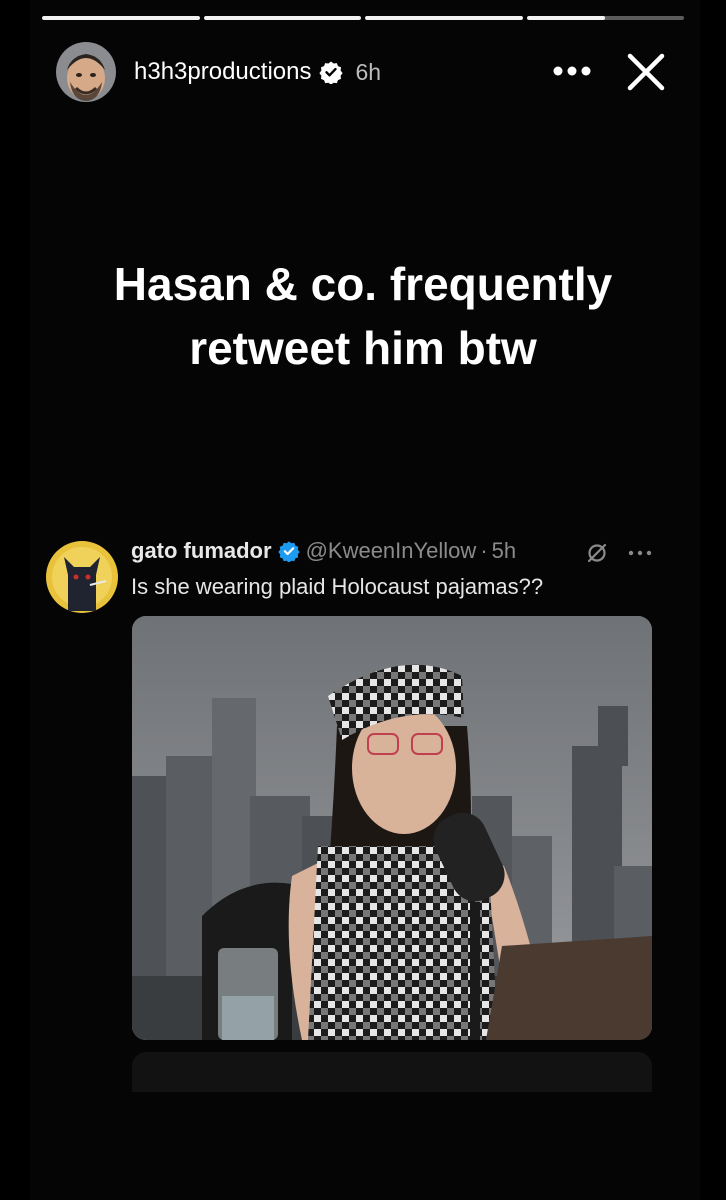  I want to click on story-timestamp: 6h, so click(368, 71).